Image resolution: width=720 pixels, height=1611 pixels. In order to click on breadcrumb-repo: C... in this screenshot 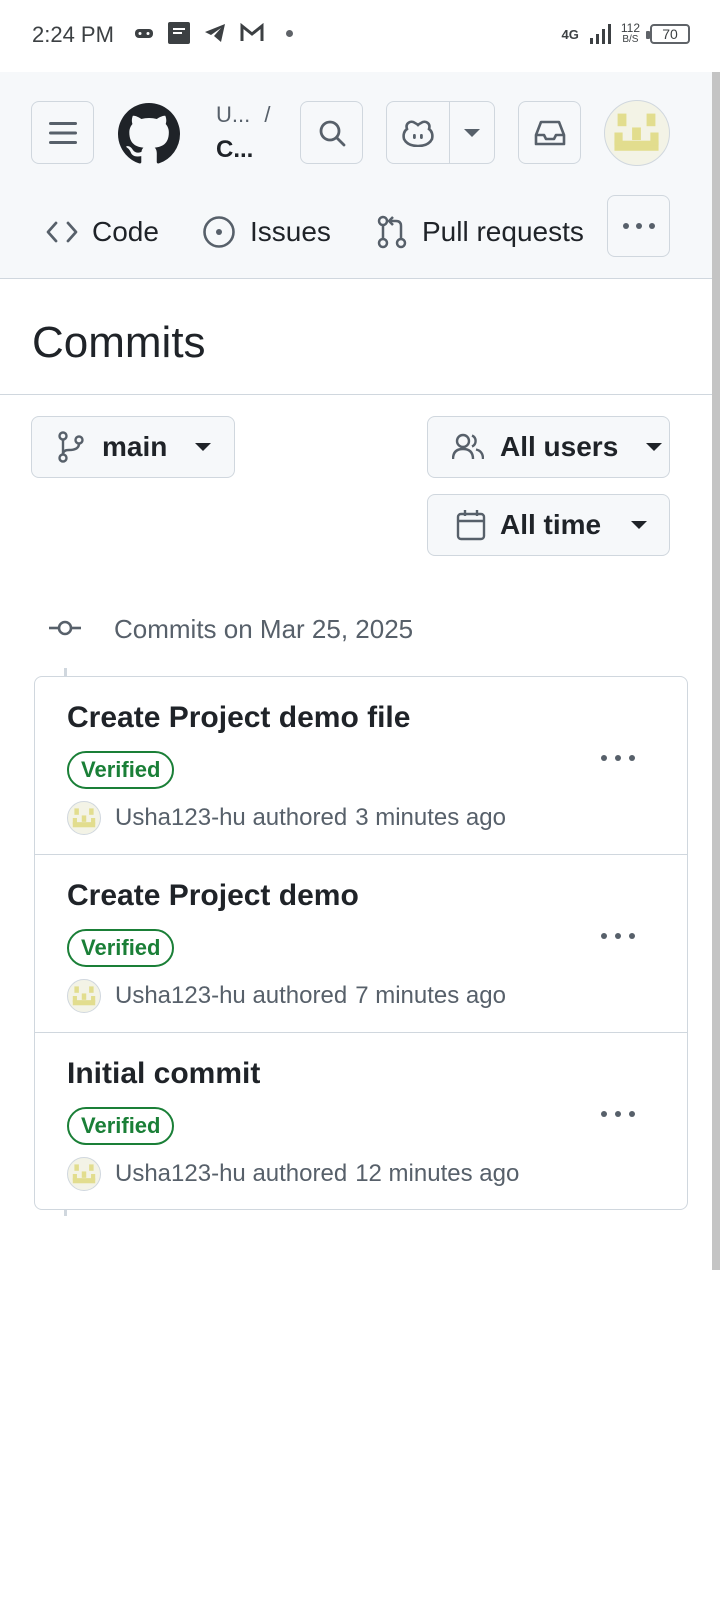, I will do `click(234, 150)`.